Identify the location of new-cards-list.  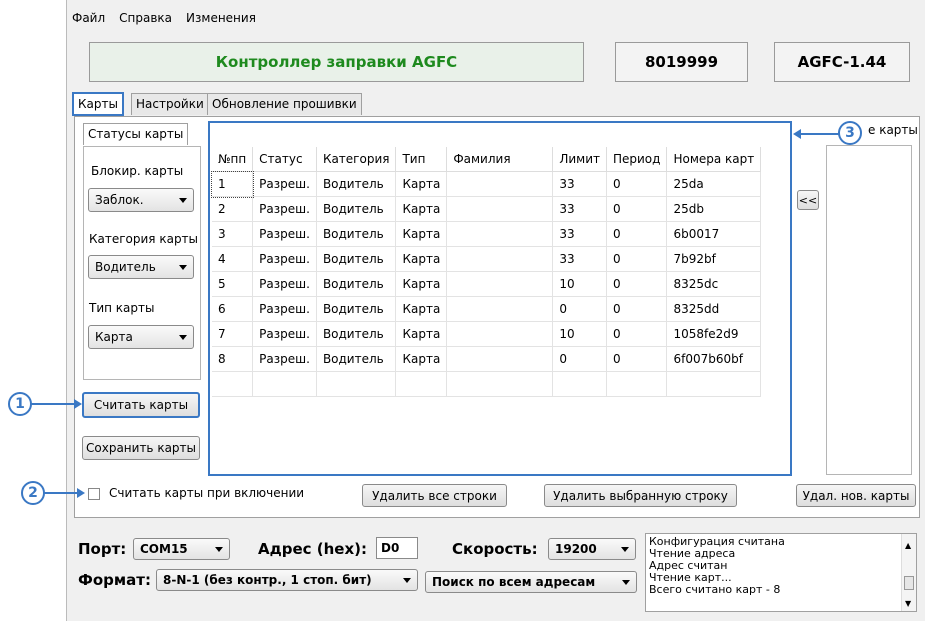
(869, 310).